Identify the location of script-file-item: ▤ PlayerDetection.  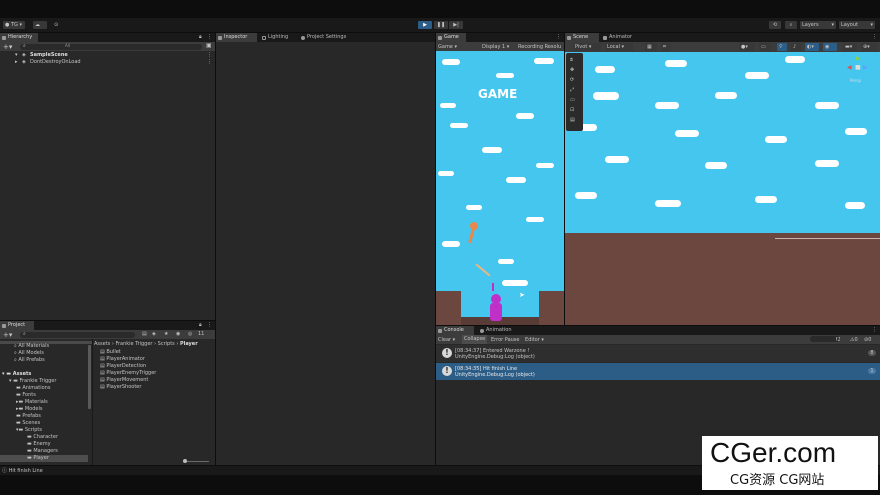
(123, 366).